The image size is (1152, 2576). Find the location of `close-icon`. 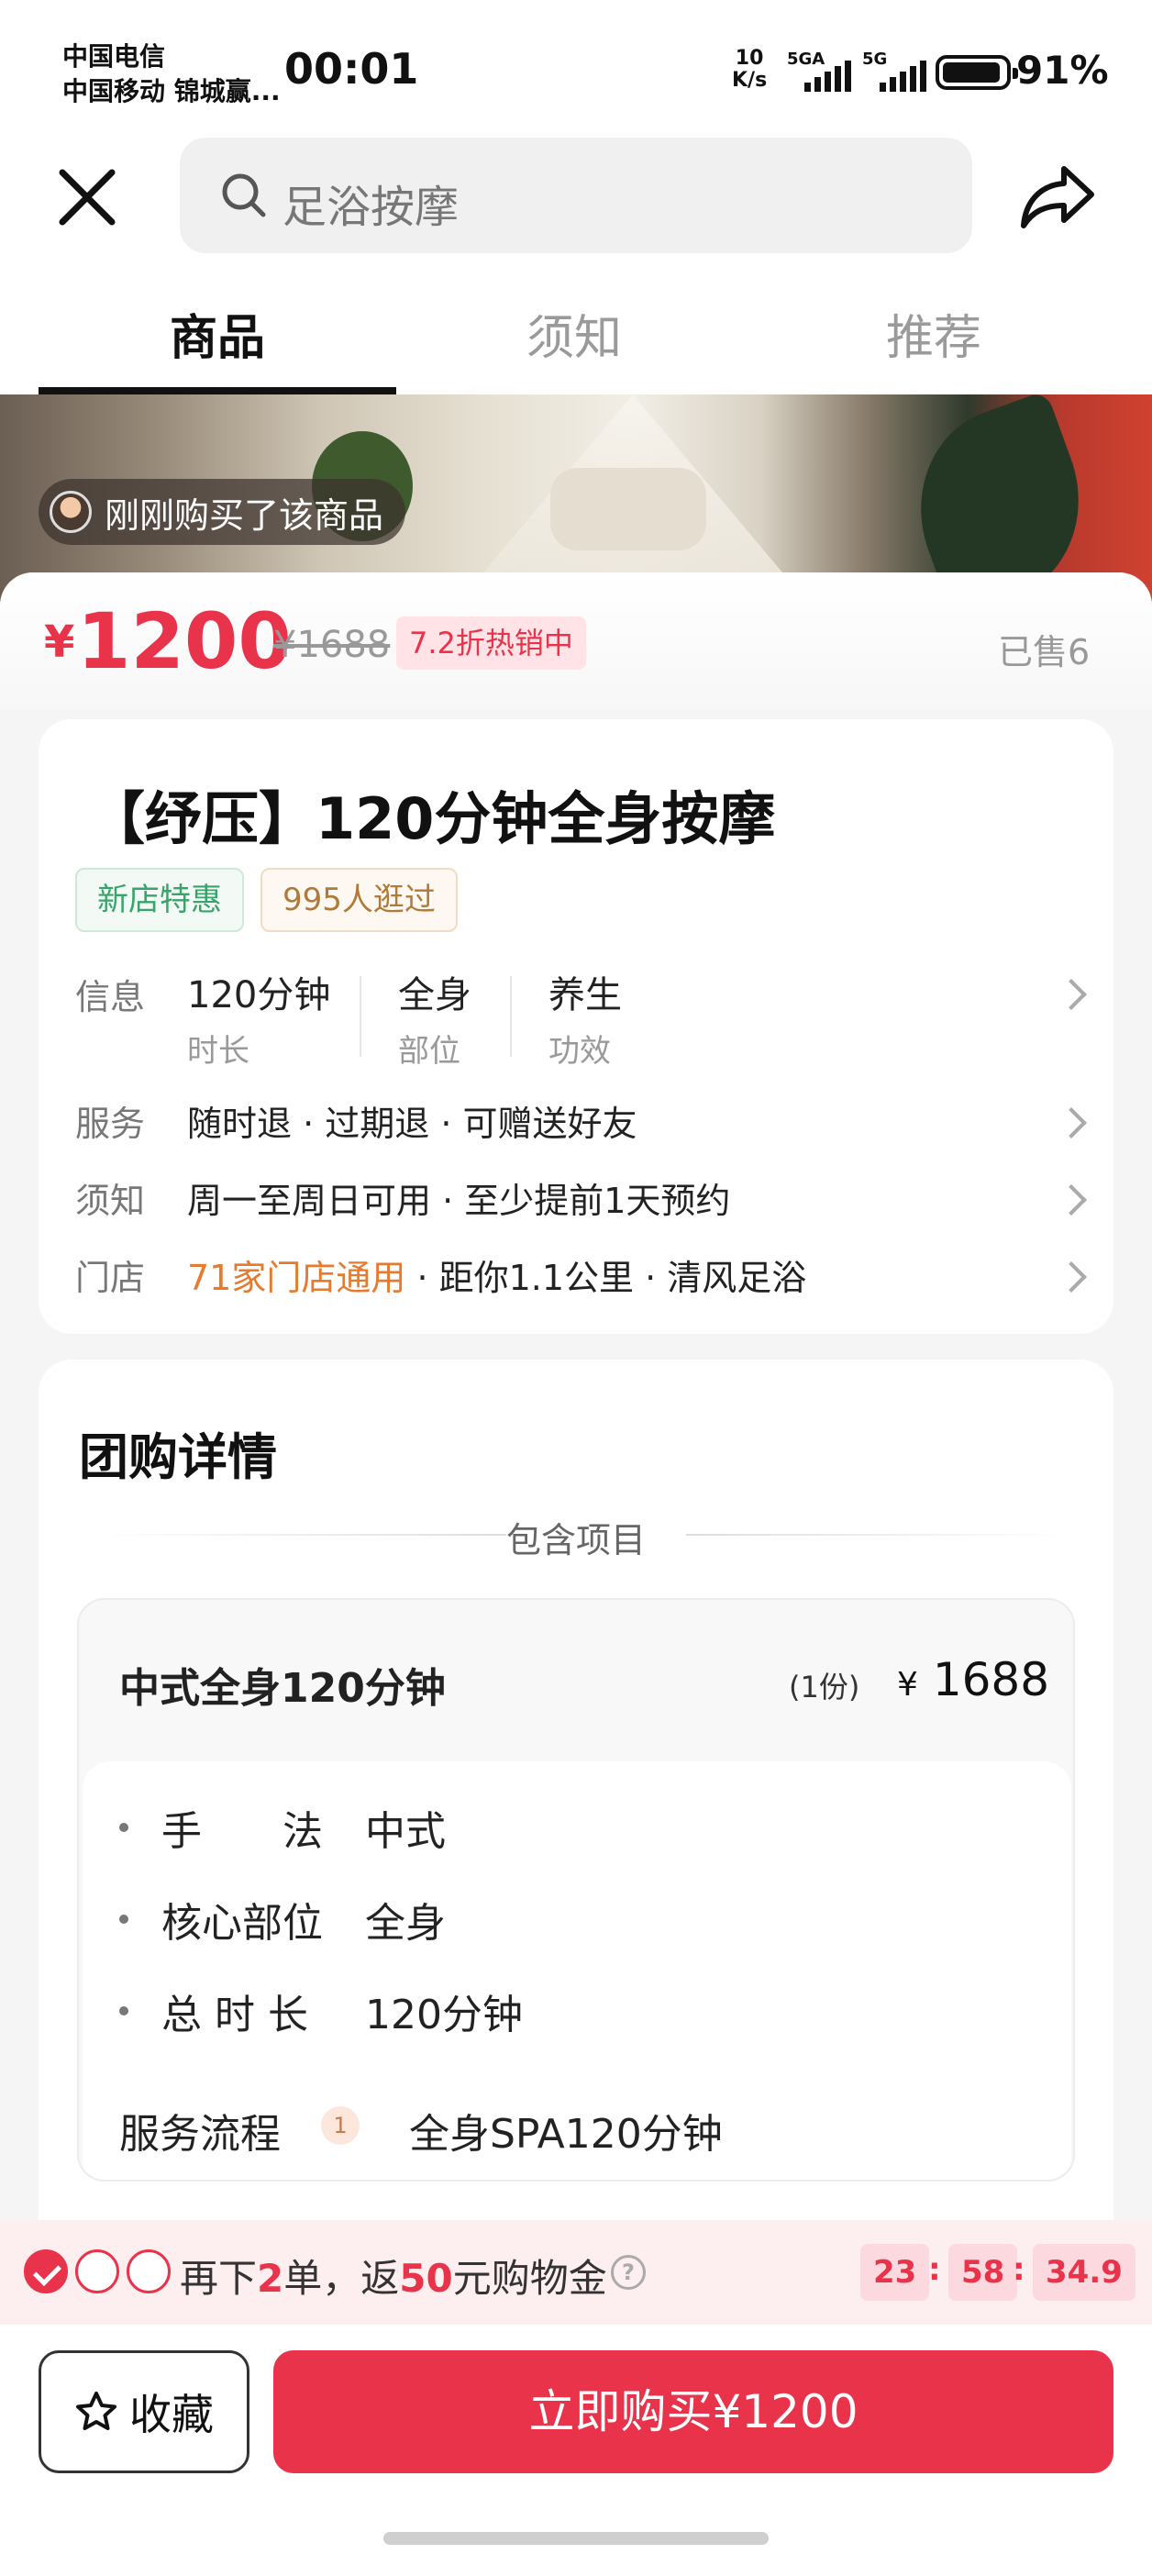

close-icon is located at coordinates (87, 197).